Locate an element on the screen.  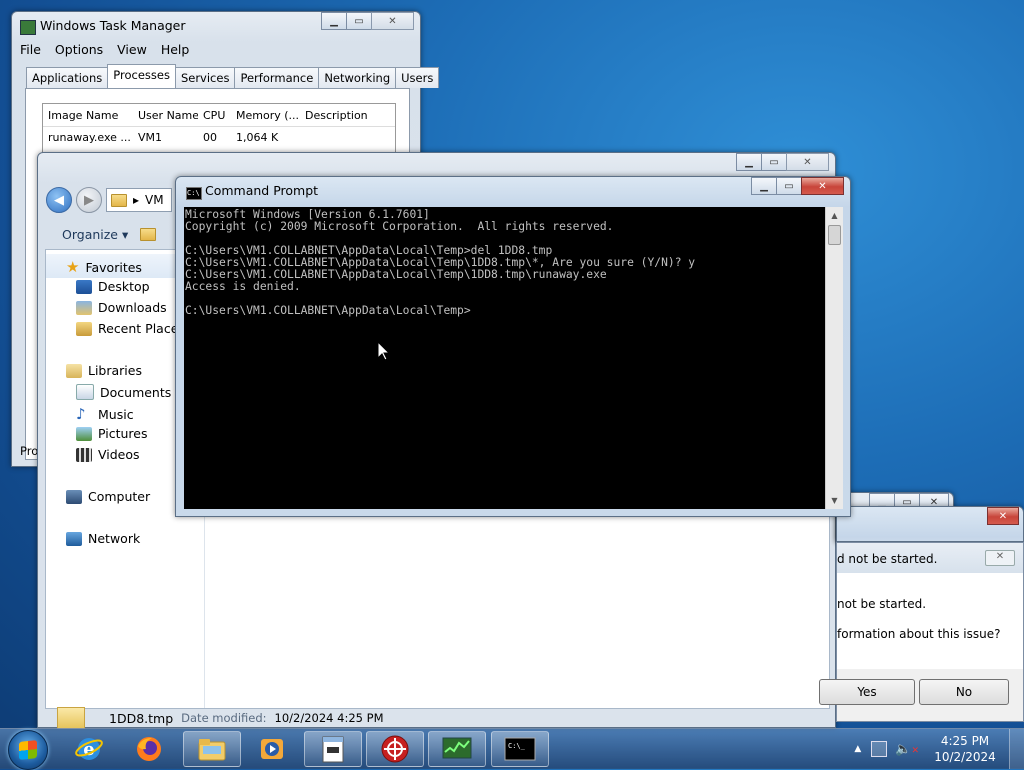
nav-videos-label: Videos is located at coordinates (119, 454).